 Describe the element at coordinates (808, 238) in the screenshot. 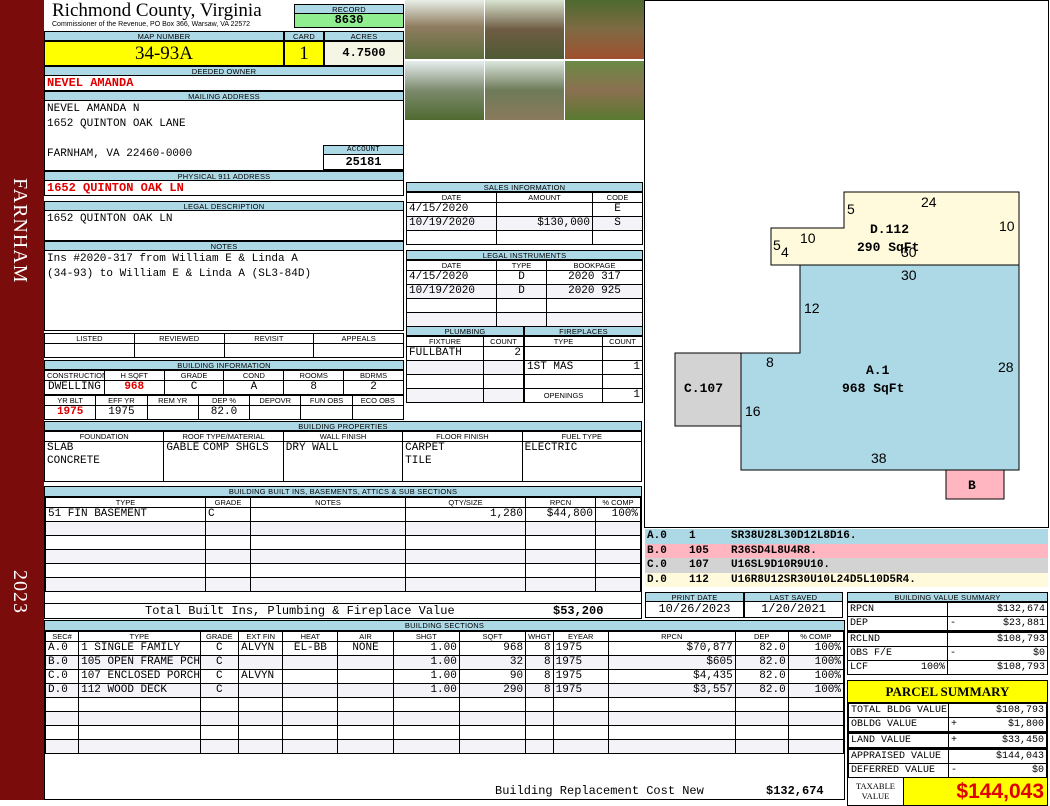

I see `dim: 10` at that location.